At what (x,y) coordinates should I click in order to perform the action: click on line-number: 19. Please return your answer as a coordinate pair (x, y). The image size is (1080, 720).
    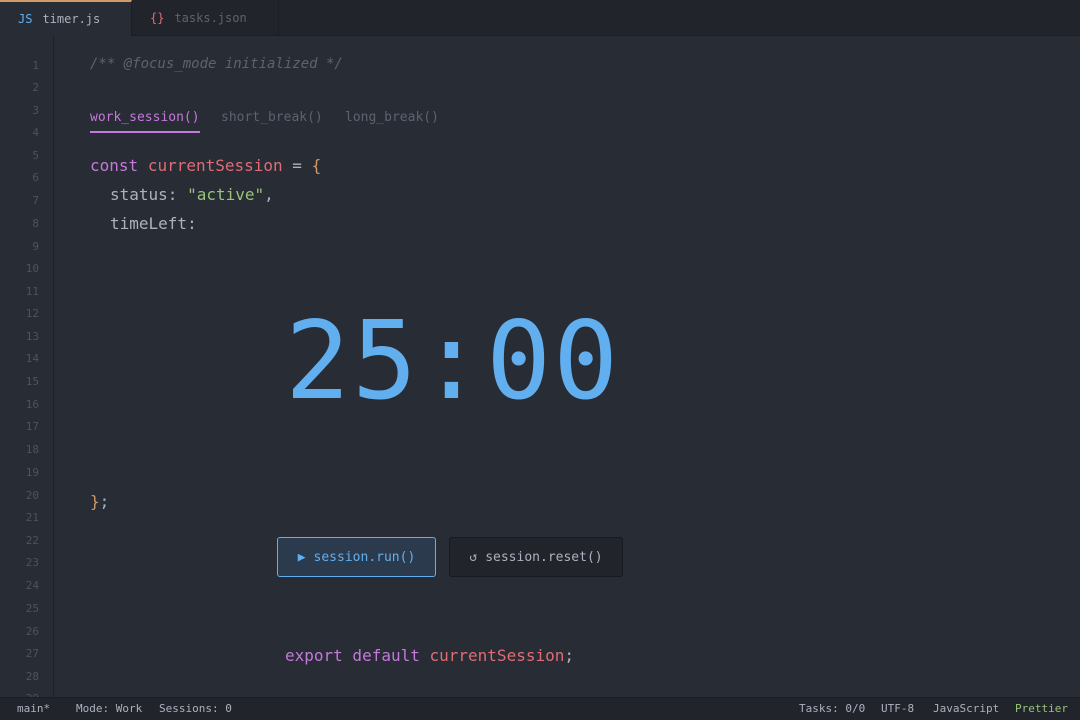
    Looking at the image, I should click on (32, 472).